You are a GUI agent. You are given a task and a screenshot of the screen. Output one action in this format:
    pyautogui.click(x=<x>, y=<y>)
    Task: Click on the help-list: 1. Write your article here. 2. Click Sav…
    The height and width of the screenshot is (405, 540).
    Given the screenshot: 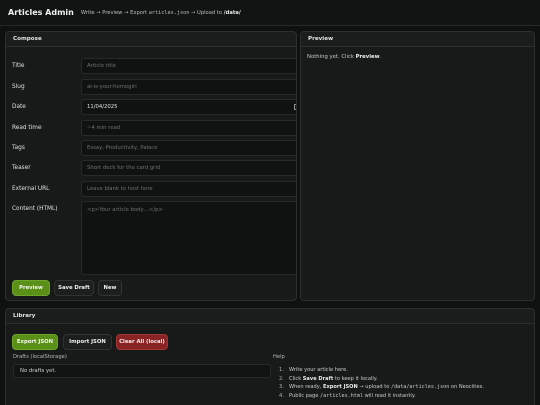 What is the action you would take?
    pyautogui.click(x=381, y=383)
    